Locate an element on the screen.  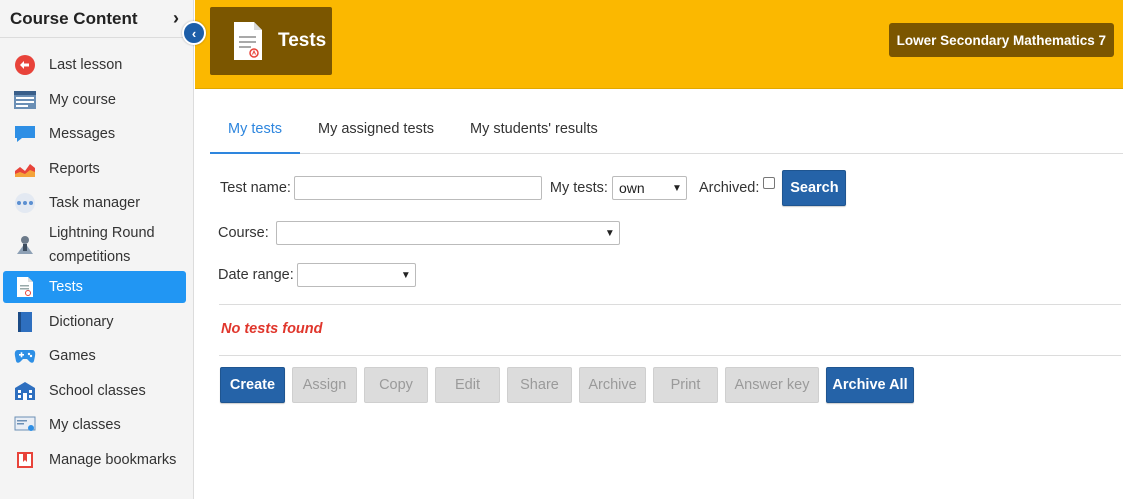
sidebar-item-reports: Reports is located at coordinates (94, 169).